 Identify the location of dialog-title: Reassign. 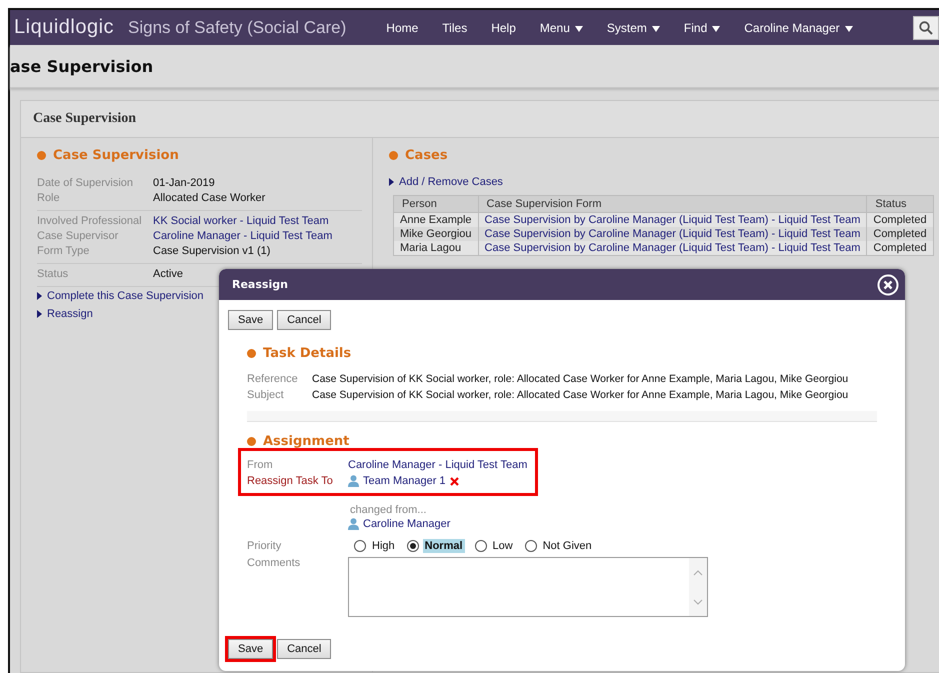
(260, 284).